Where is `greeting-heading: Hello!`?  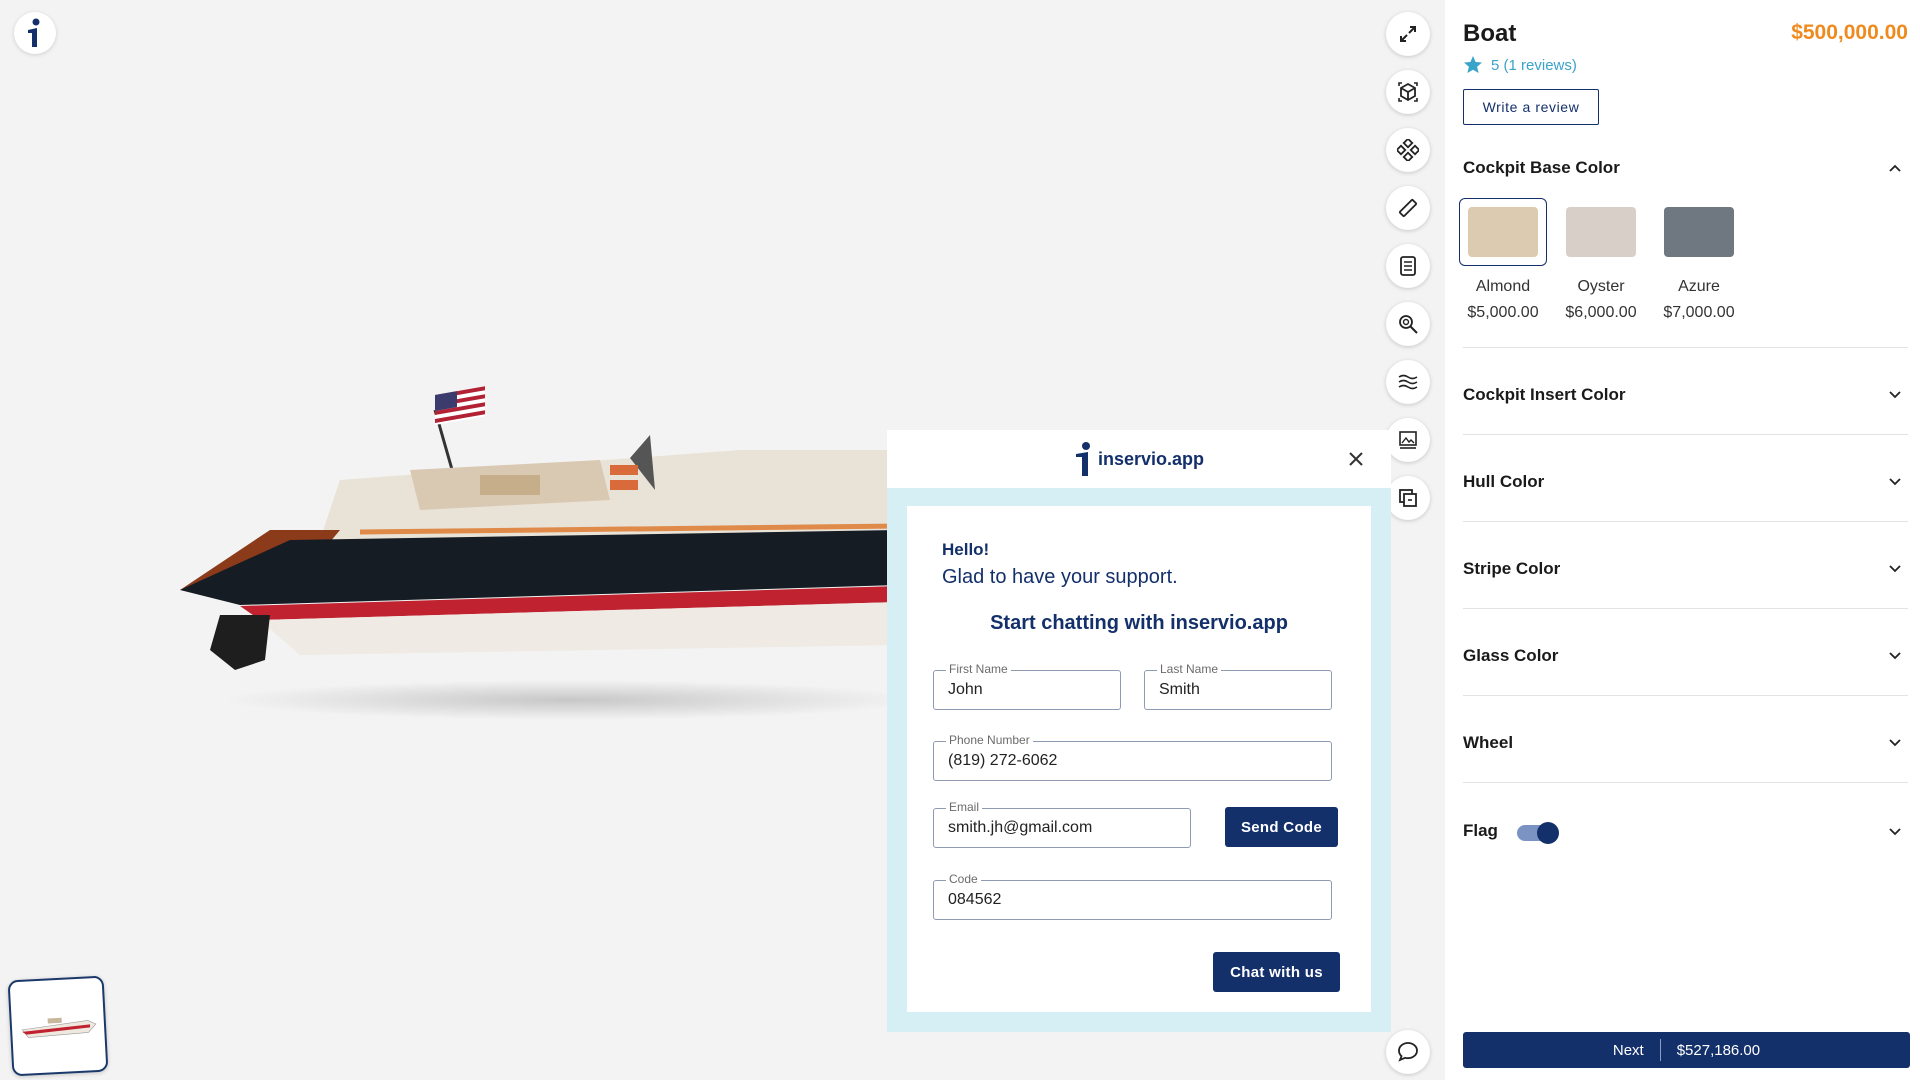
greeting-heading: Hello! is located at coordinates (966, 549).